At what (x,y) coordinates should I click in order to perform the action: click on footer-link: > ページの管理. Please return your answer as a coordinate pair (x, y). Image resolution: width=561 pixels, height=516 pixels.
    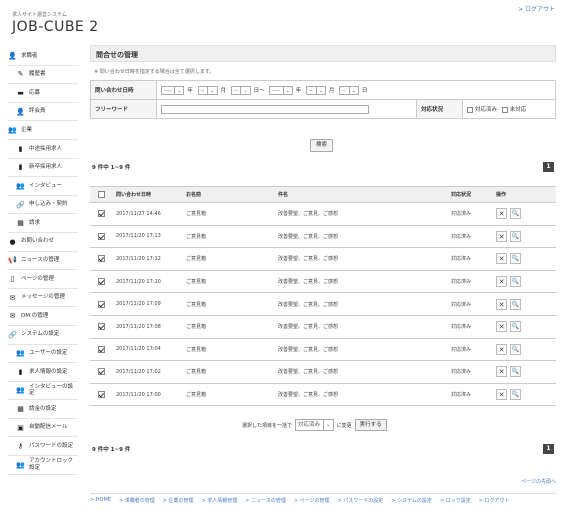
    Looking at the image, I should click on (312, 500).